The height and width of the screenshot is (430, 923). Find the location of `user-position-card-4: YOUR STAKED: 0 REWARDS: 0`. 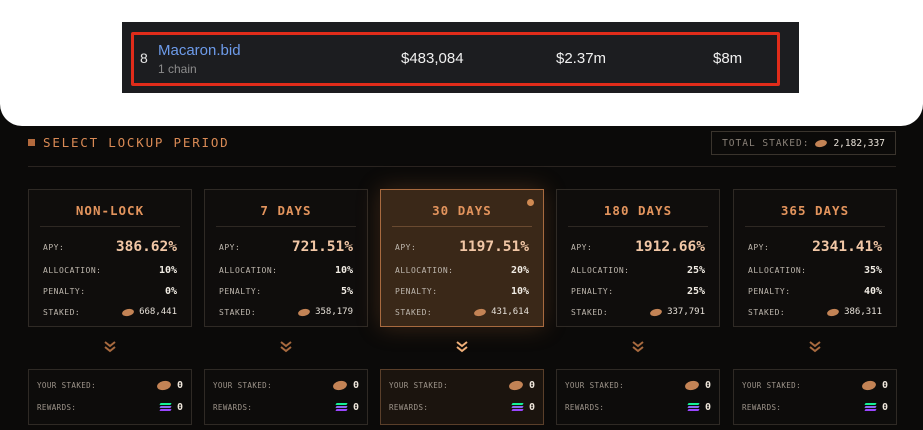

user-position-card-4: YOUR STAKED: 0 REWARDS: 0 is located at coordinates (815, 397).